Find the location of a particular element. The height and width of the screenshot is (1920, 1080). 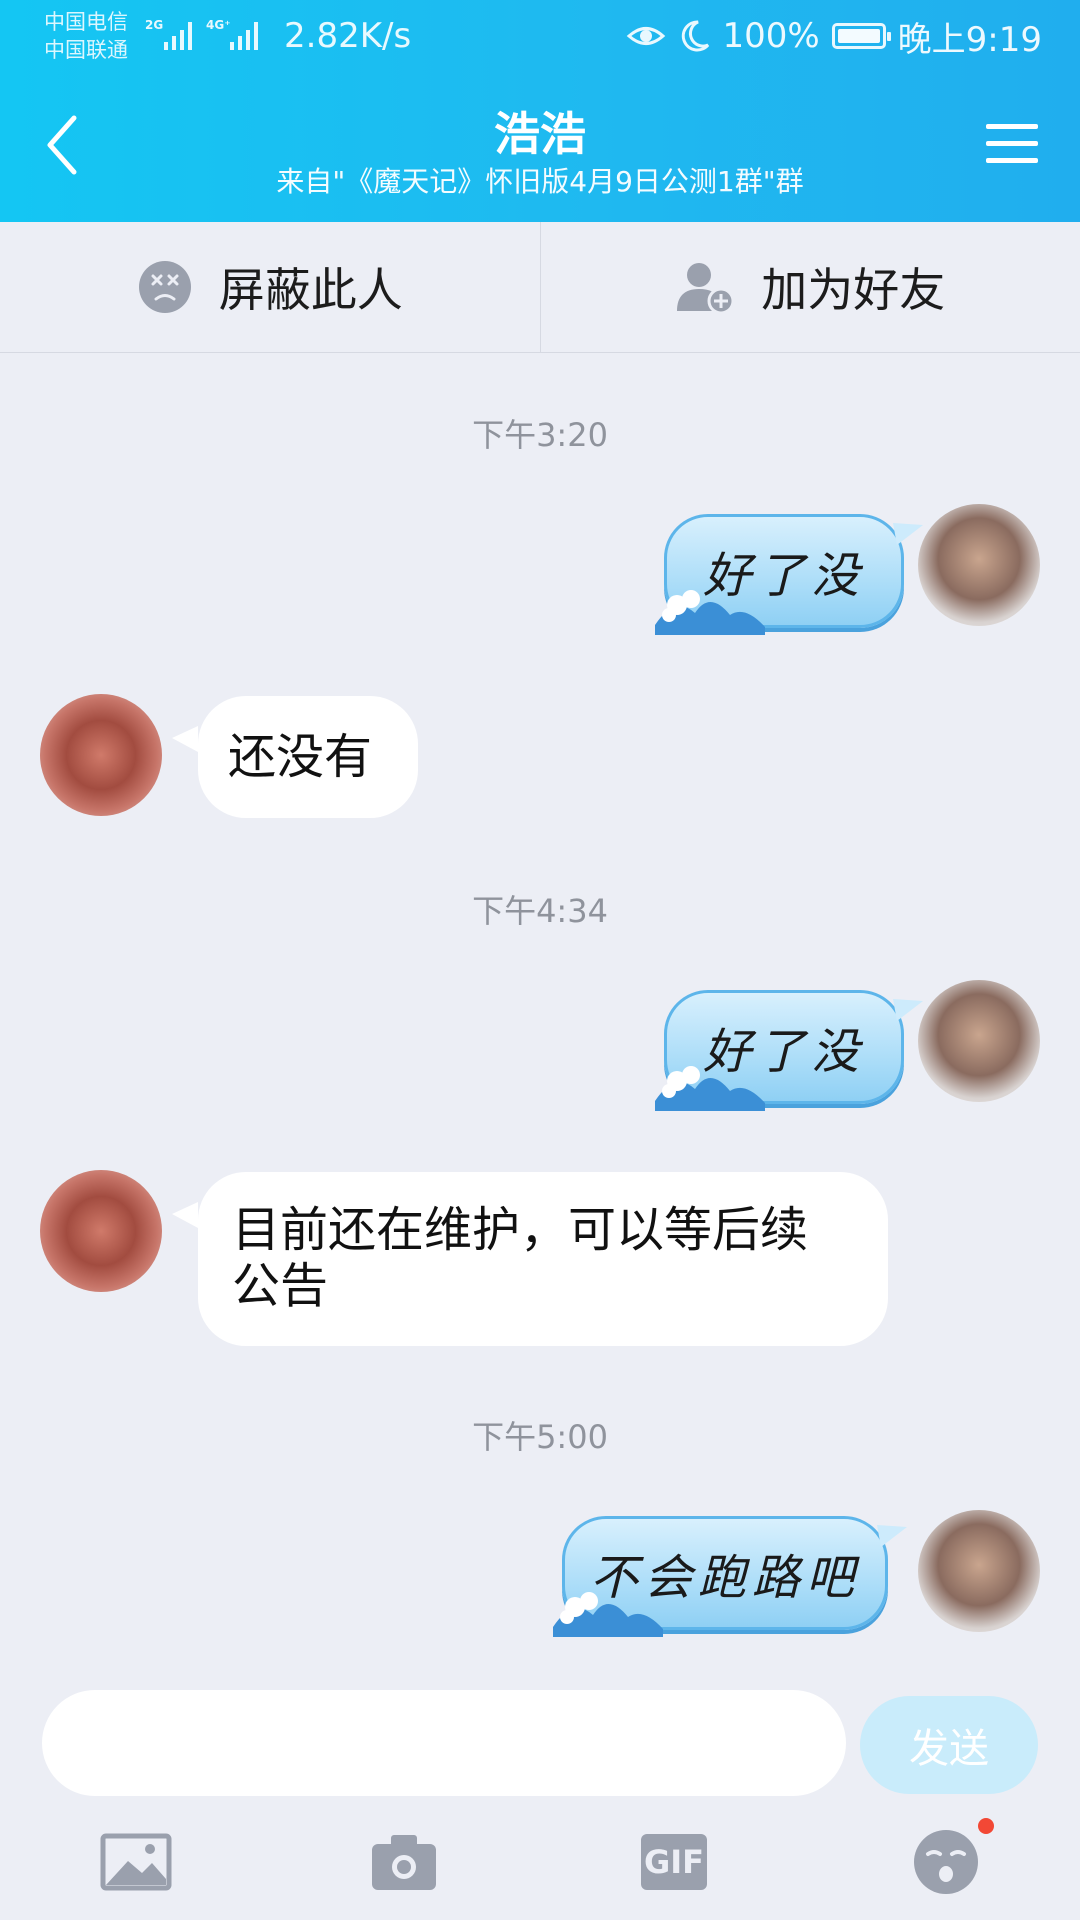

network-speed: 2.82K/s is located at coordinates (348, 36).